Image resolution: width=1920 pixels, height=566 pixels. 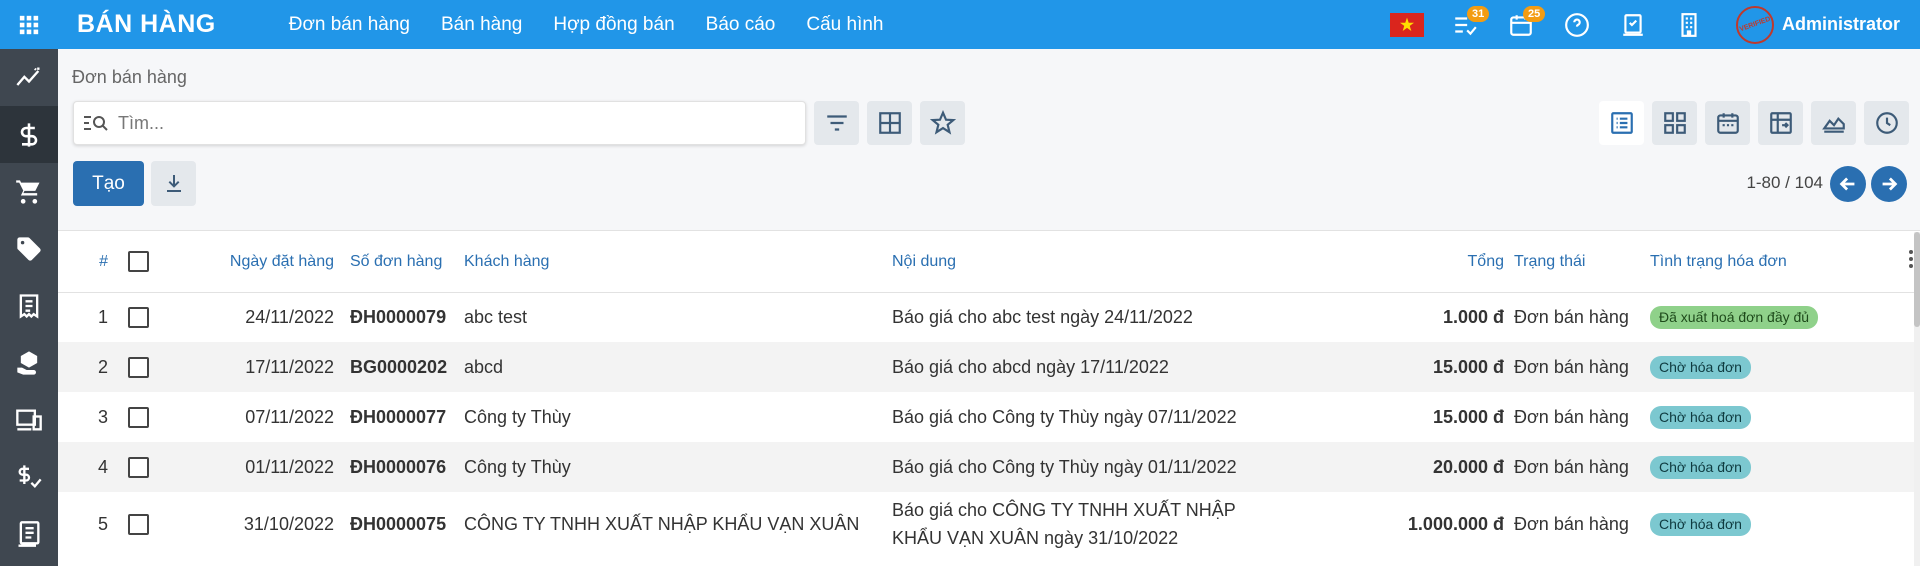 What do you see at coordinates (289, 416) in the screenshot?
I see `cell-order-date: 07/11/2022` at bounding box center [289, 416].